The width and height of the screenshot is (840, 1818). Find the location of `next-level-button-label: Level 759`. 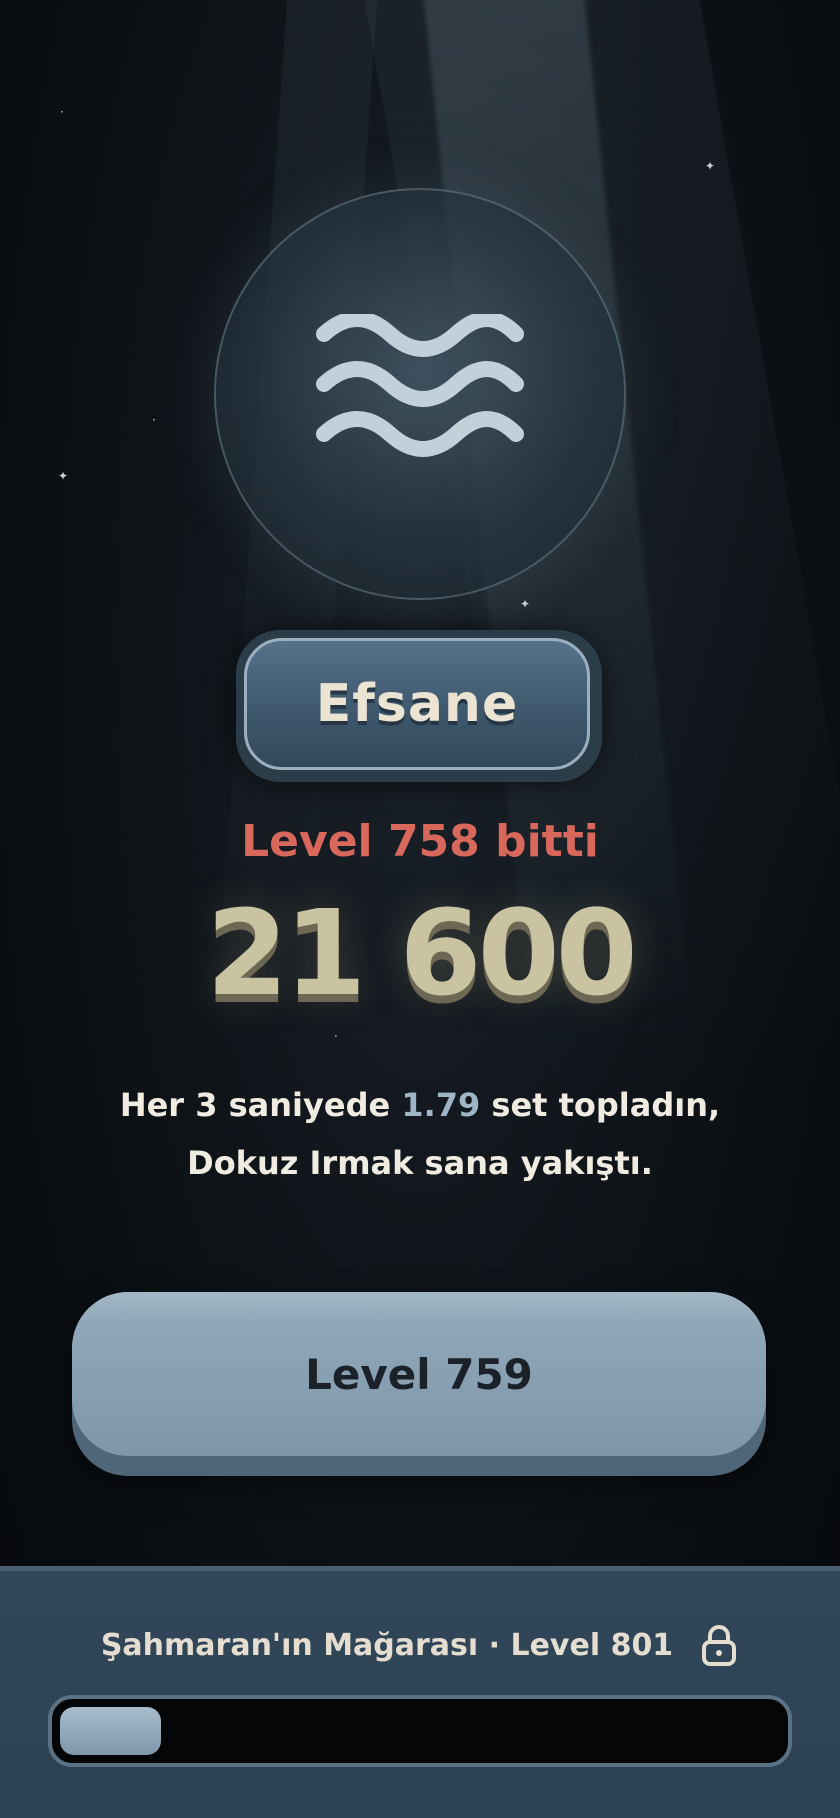

next-level-button-label: Level 759 is located at coordinates (419, 1374).